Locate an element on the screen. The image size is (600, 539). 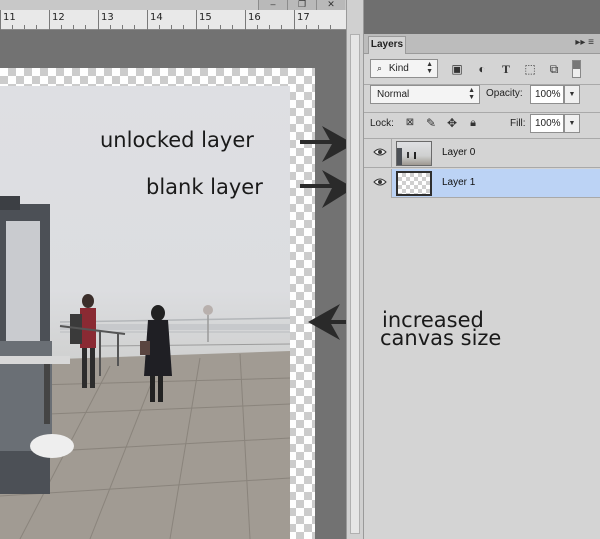
annotation-arrows is located at coordinates (323, 167).